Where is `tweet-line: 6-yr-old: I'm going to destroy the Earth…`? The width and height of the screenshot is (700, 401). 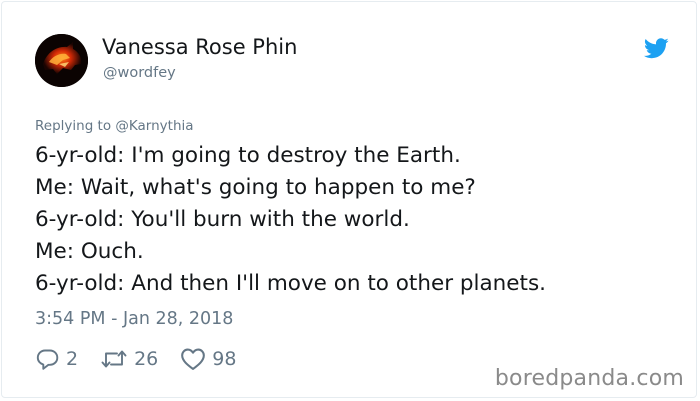 tweet-line: 6-yr-old: I'm going to destroy the Earth… is located at coordinates (248, 155).